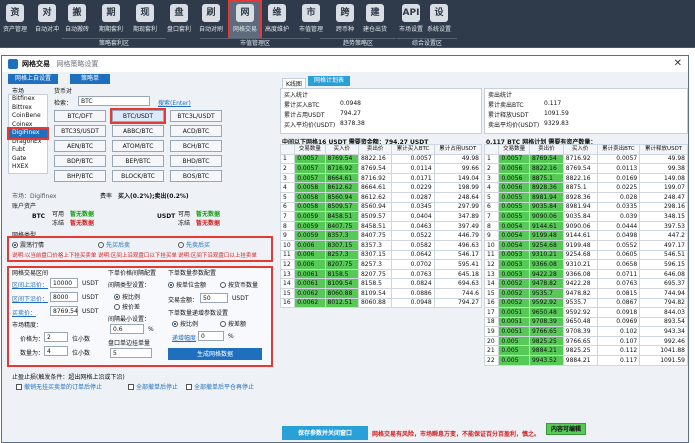  Describe the element at coordinates (439, 19) in the screenshot. I see `toolbar-button-13: 设系统设置` at that location.